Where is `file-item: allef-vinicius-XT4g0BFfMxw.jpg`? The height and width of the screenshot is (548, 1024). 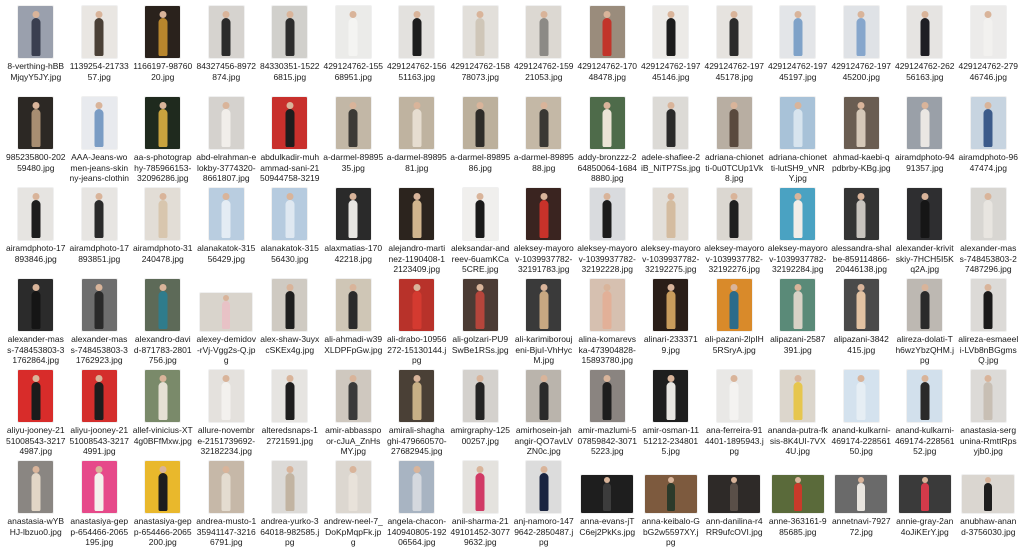 file-item: allef-vinicius-XT4g0BFfMxw.jpg is located at coordinates (163, 411).